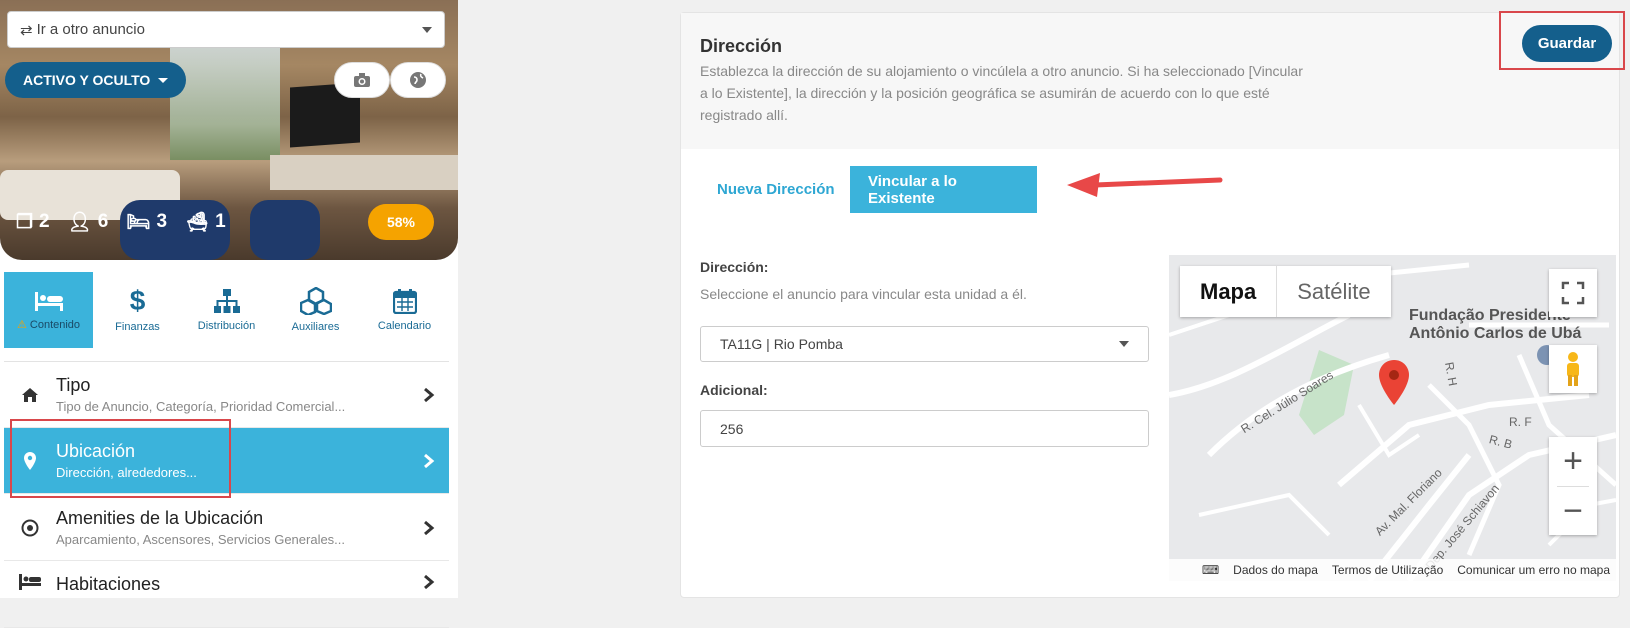 This screenshot has width=1630, height=628. Describe the element at coordinates (121, 222) in the screenshot. I see `listing-stats: ❒ 2 👤︎ 6 🛏︎ 3 🛁︎ 1` at that location.